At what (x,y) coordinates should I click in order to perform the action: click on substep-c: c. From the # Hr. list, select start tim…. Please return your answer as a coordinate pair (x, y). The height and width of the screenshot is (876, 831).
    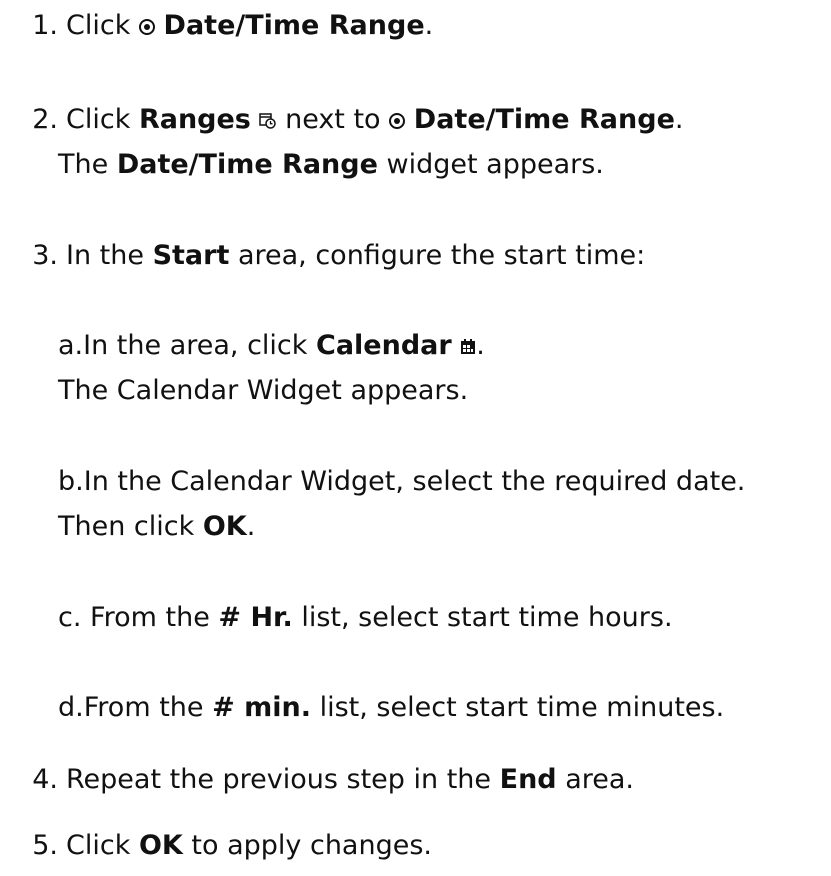
    Looking at the image, I should click on (365, 617).